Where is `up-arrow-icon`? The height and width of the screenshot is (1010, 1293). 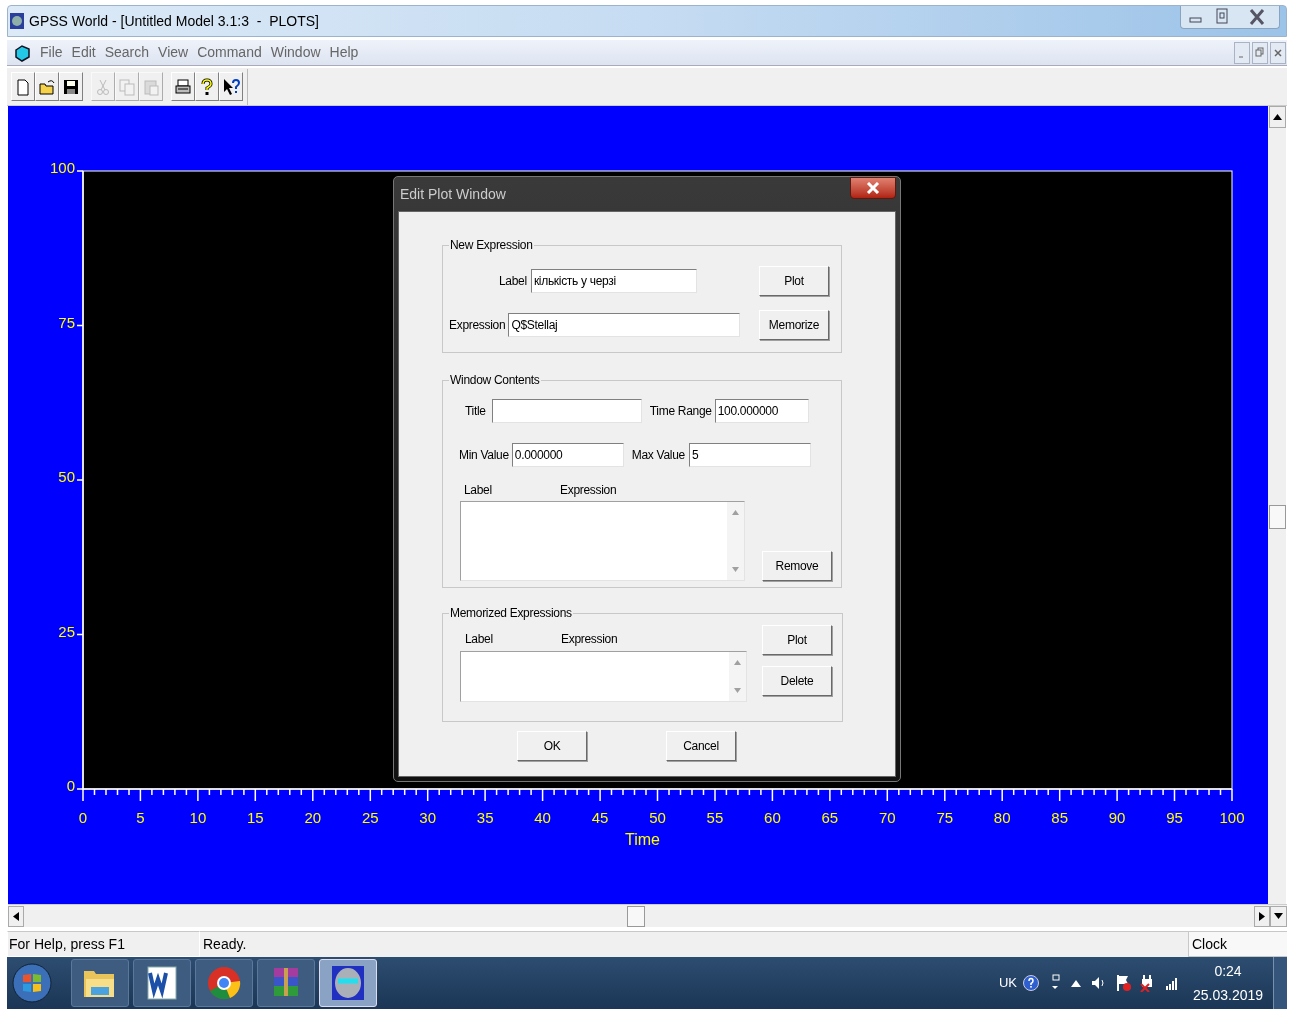 up-arrow-icon is located at coordinates (1277, 117).